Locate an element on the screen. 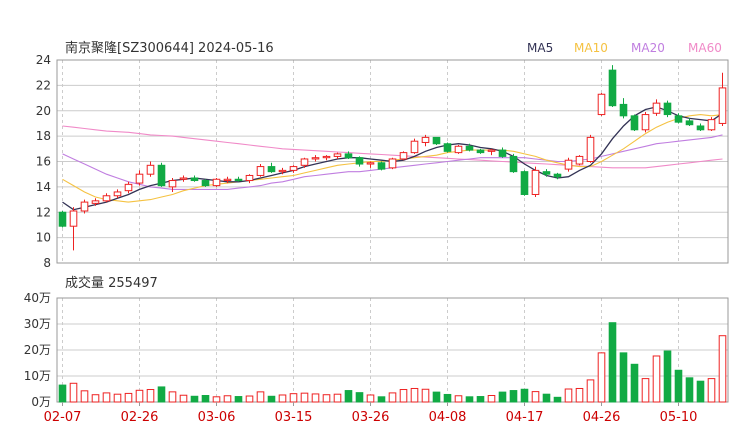  volume-tick-label: 40万 is located at coordinates (37, 298).